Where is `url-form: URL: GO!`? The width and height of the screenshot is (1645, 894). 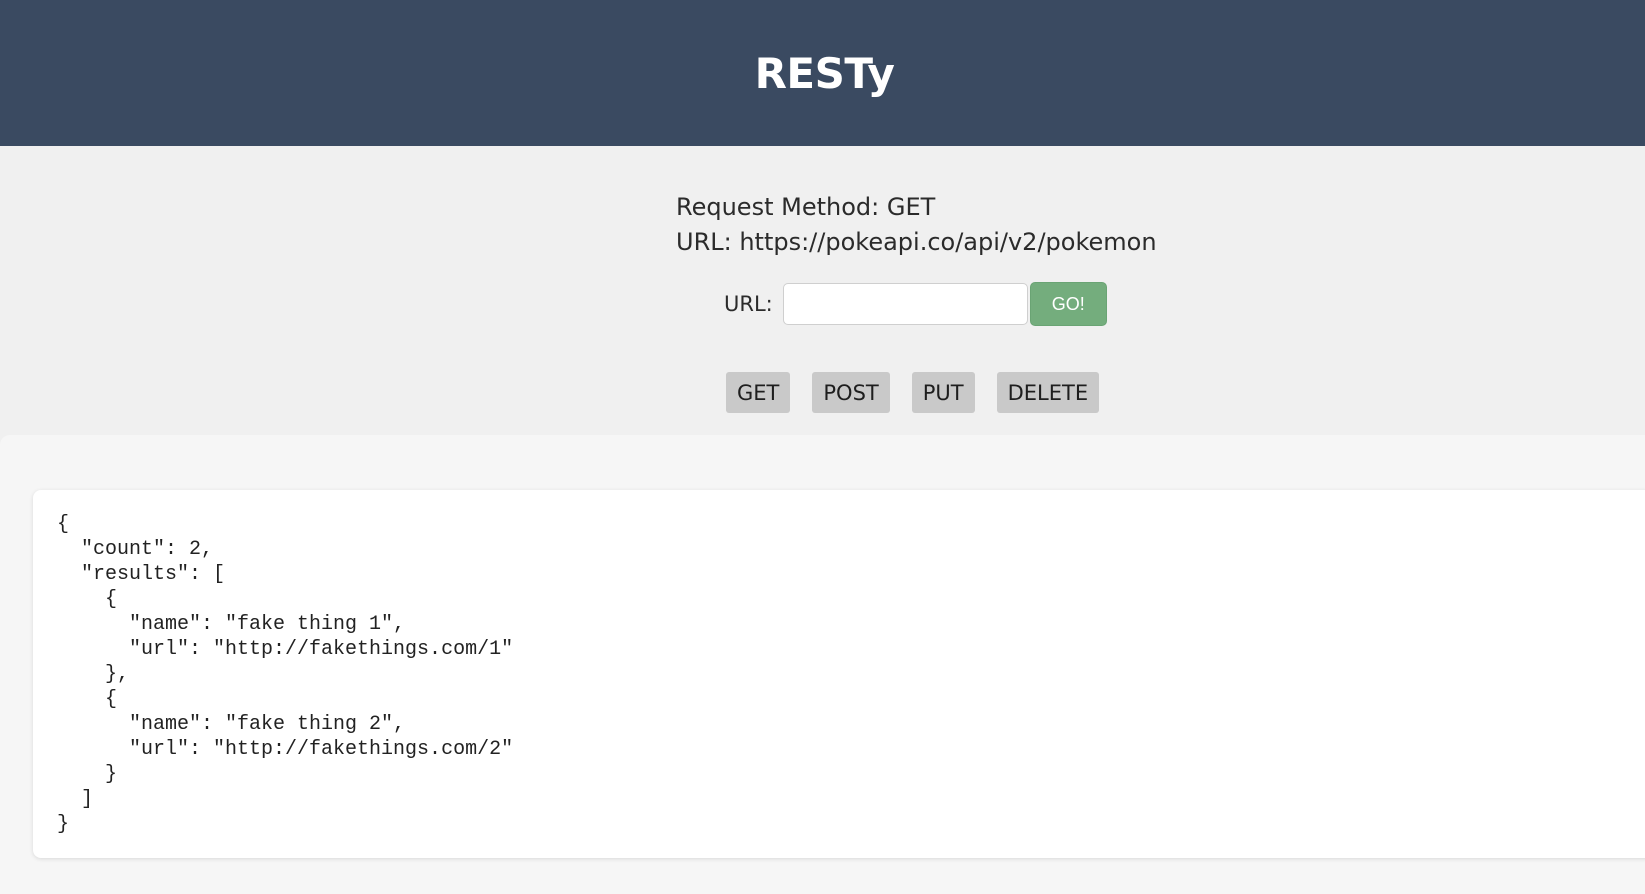
url-form: URL: GO! is located at coordinates (915, 304).